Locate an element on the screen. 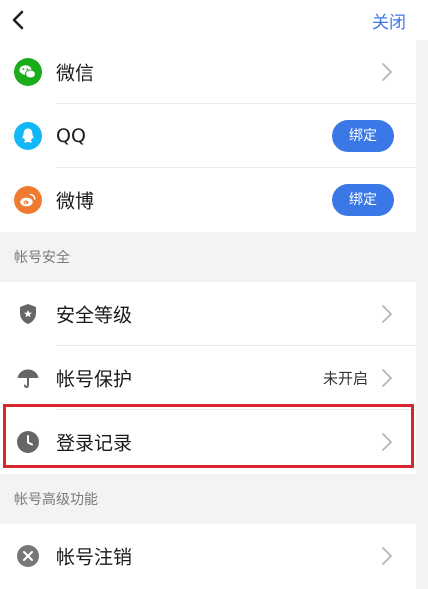 This screenshot has width=428, height=589. qq-icon is located at coordinates (28, 136).